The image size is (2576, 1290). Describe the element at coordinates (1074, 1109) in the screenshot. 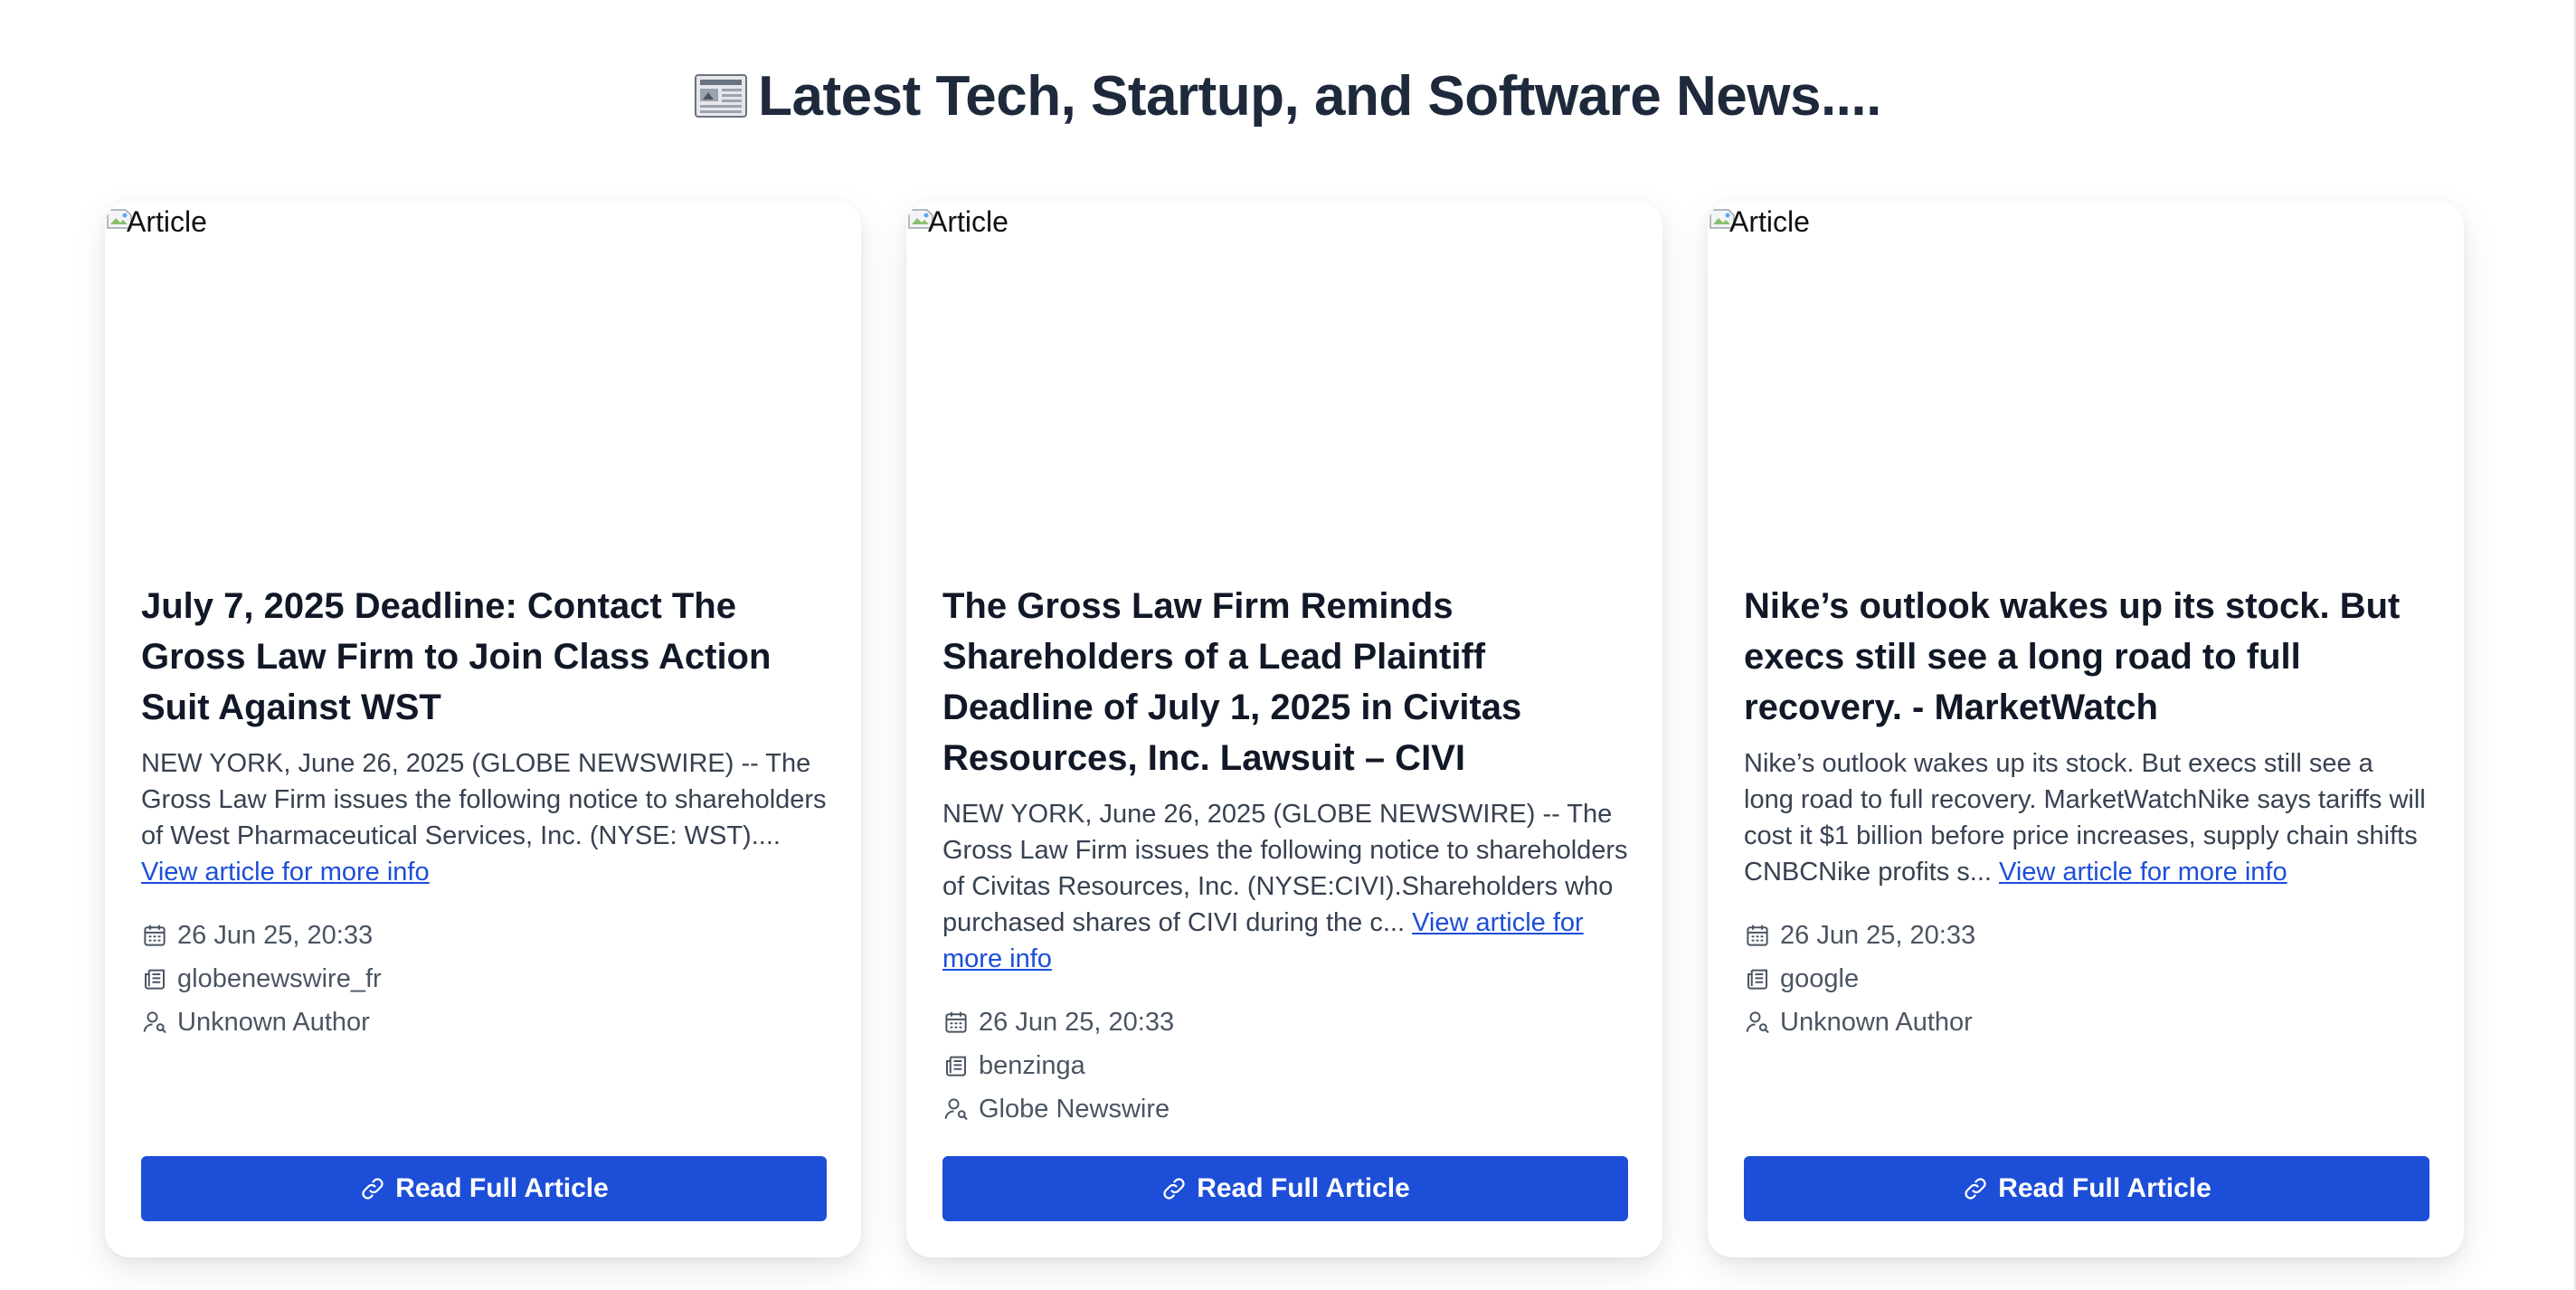

I see `article-author-text: Globe Newswire` at that location.